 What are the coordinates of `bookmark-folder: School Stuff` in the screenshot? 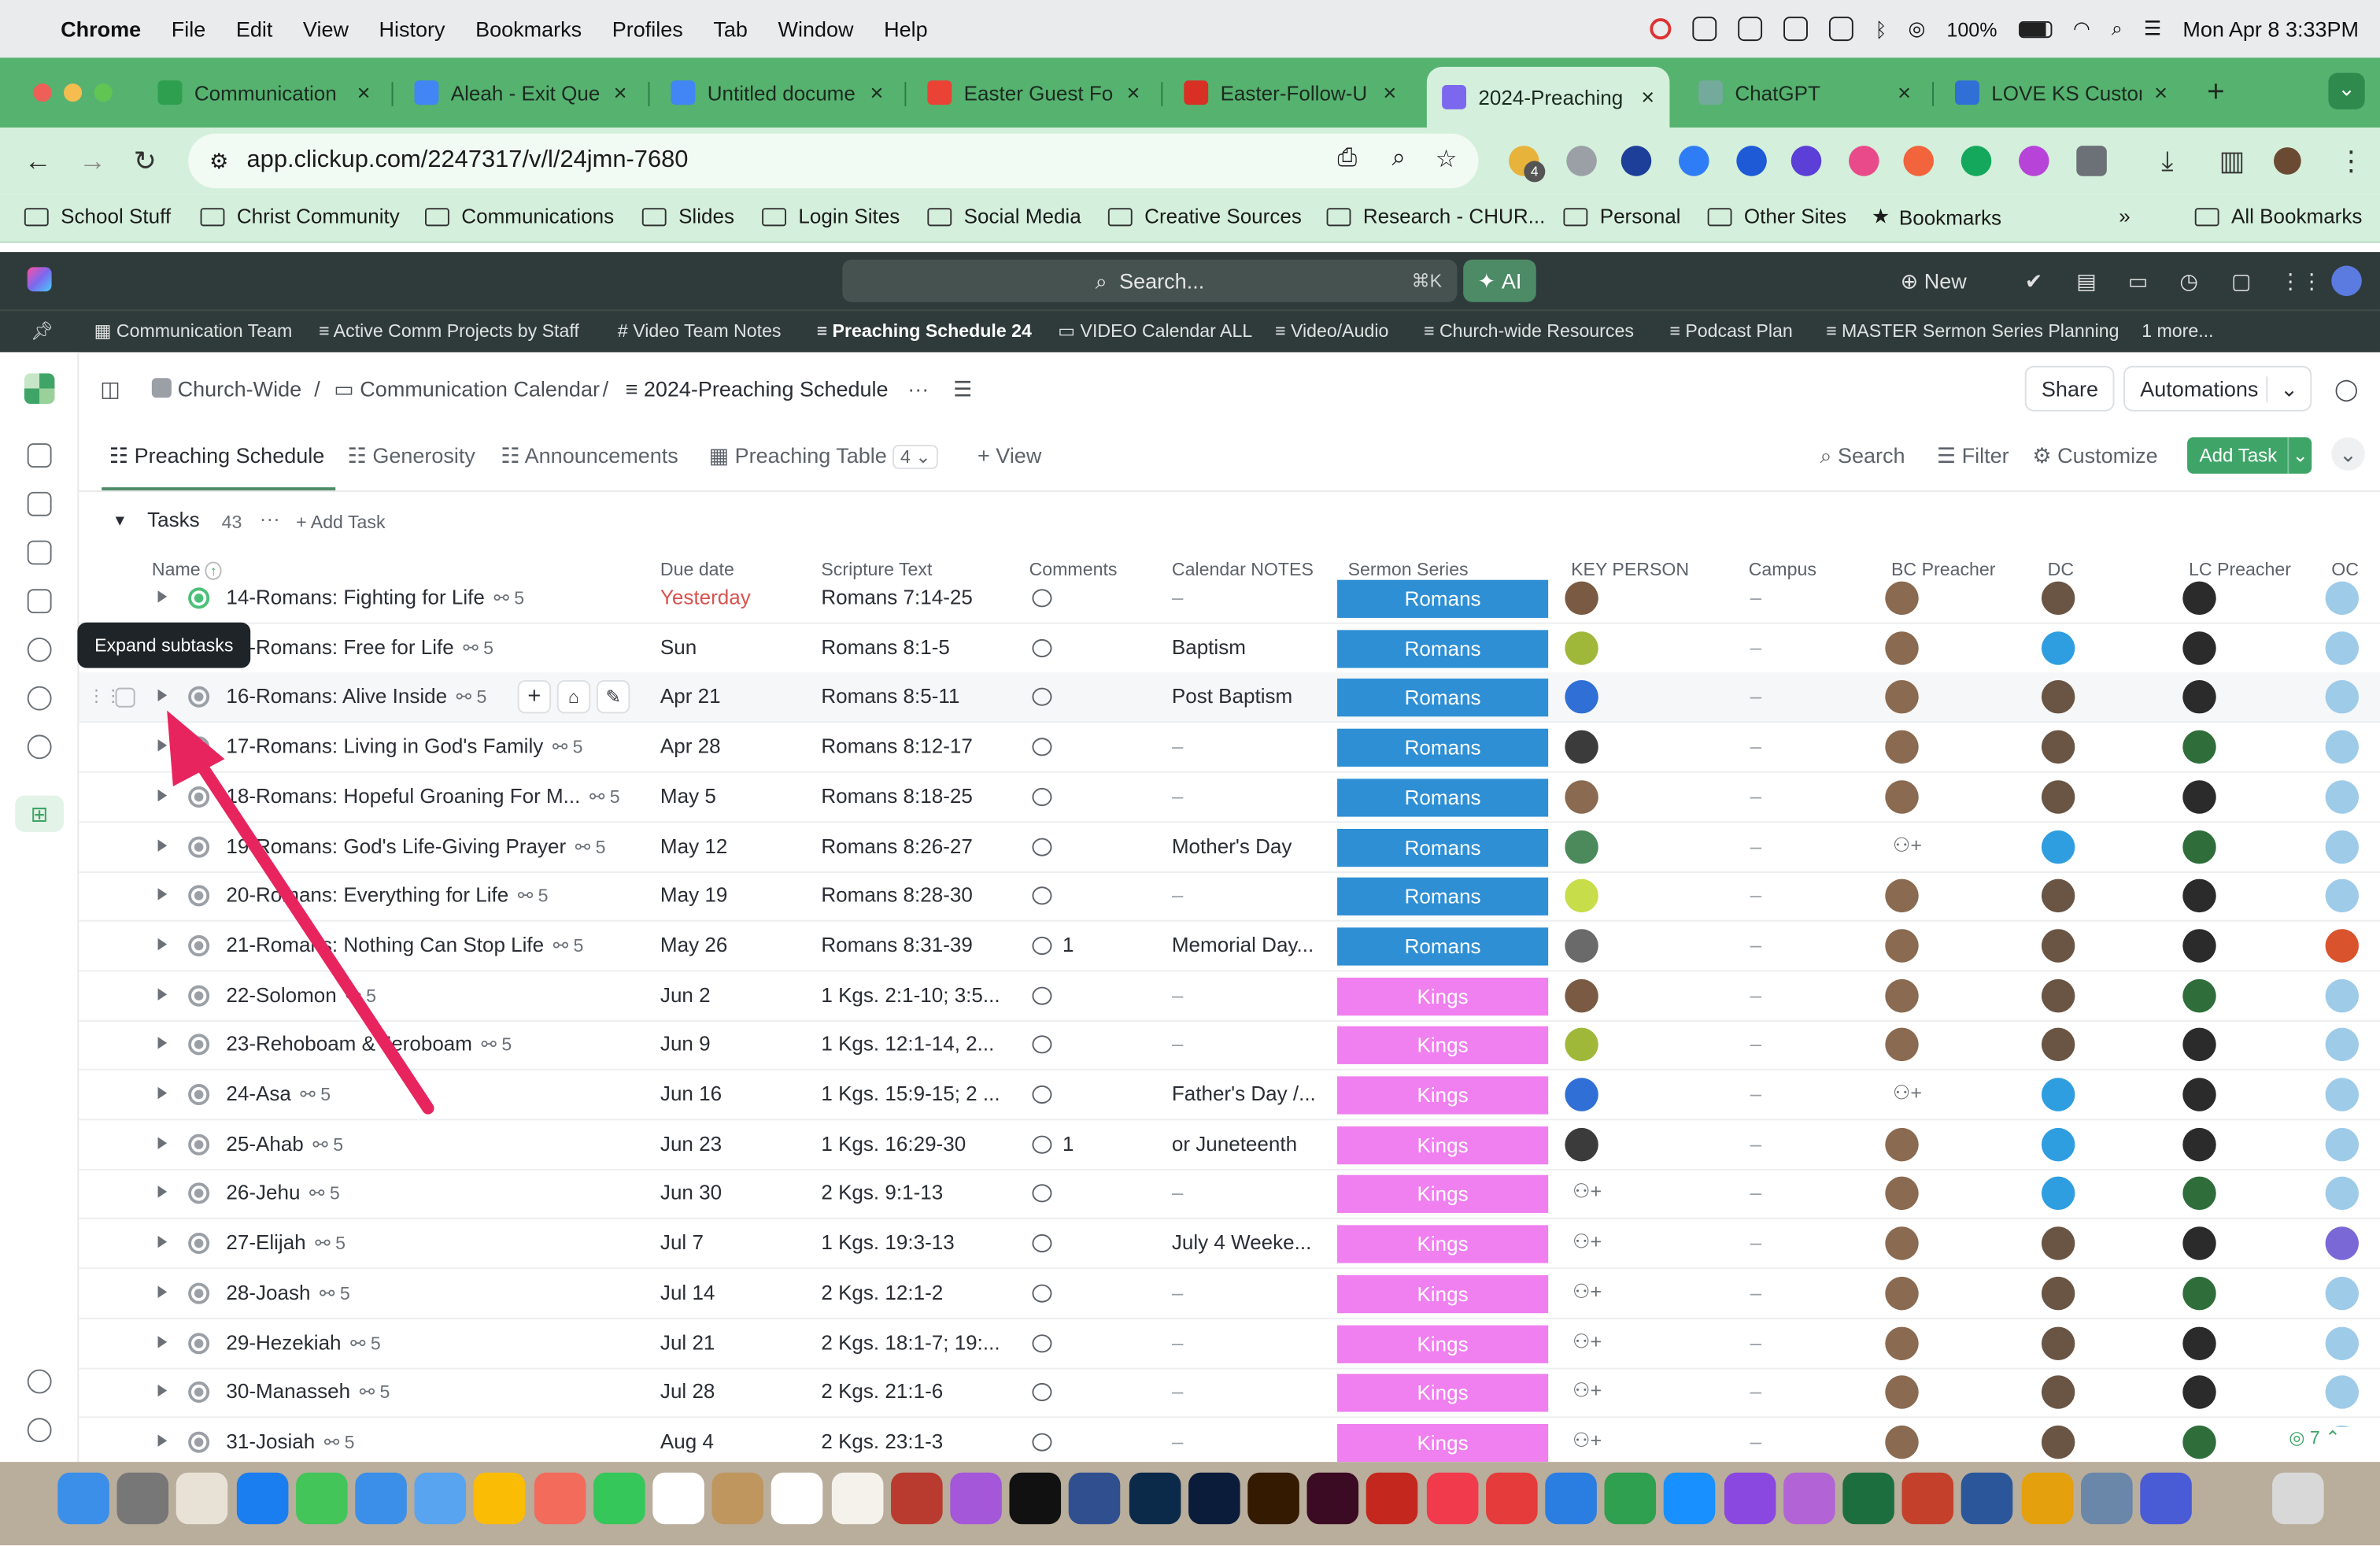 It's located at (97, 216).